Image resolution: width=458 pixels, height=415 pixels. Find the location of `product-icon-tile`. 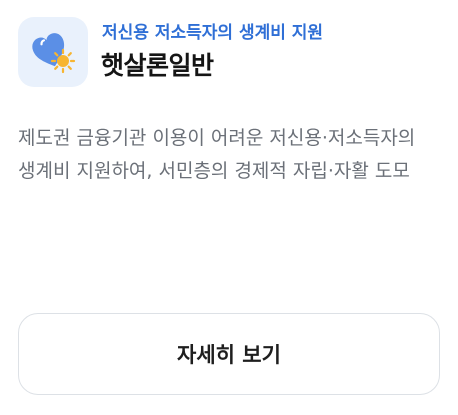

product-icon-tile is located at coordinates (53, 52).